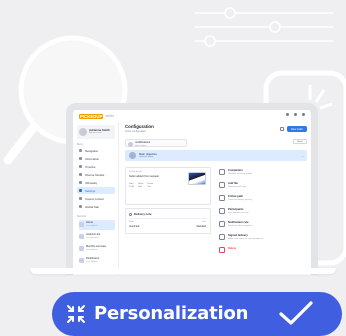 This screenshot has width=346, height=336. What do you see at coordinates (264, 27) in the screenshot?
I see `sliders-icon` at bounding box center [264, 27].